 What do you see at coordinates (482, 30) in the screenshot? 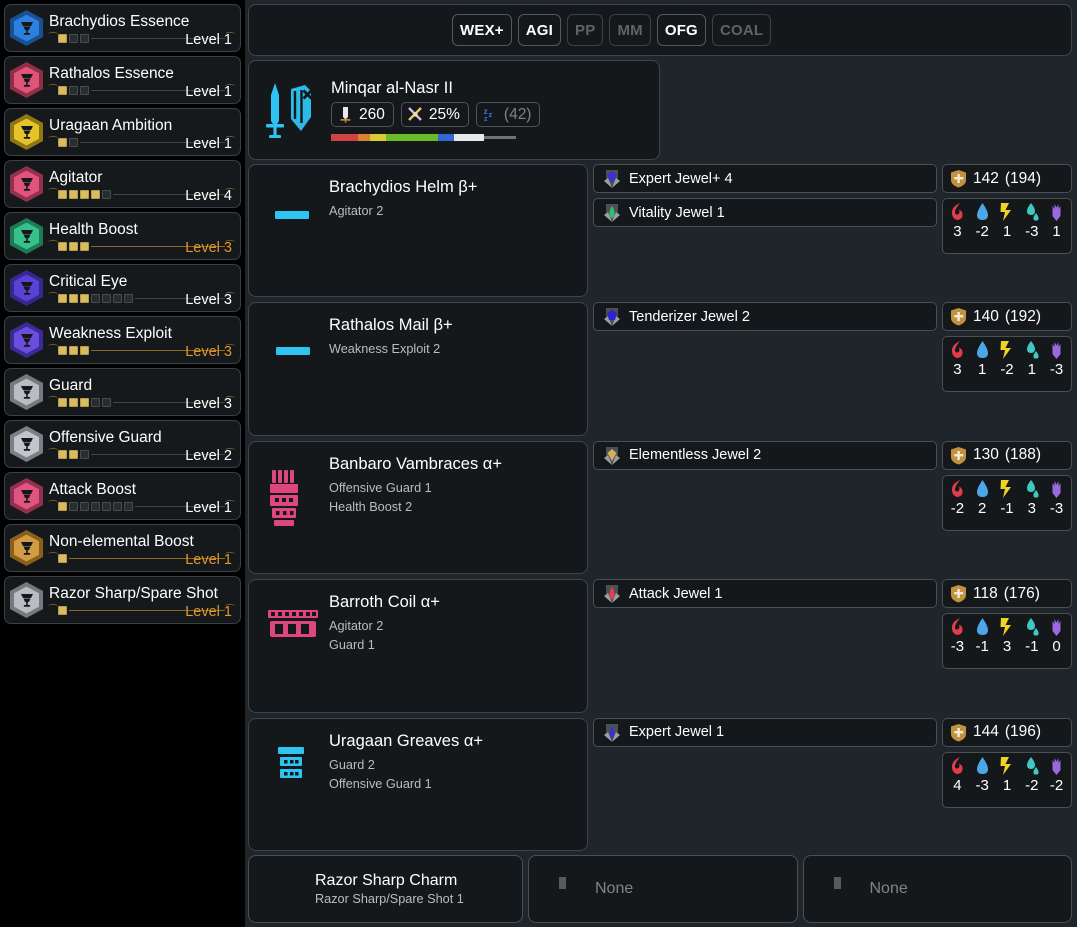
I see `toolbar-badge-wexplus: WEX+` at bounding box center [482, 30].